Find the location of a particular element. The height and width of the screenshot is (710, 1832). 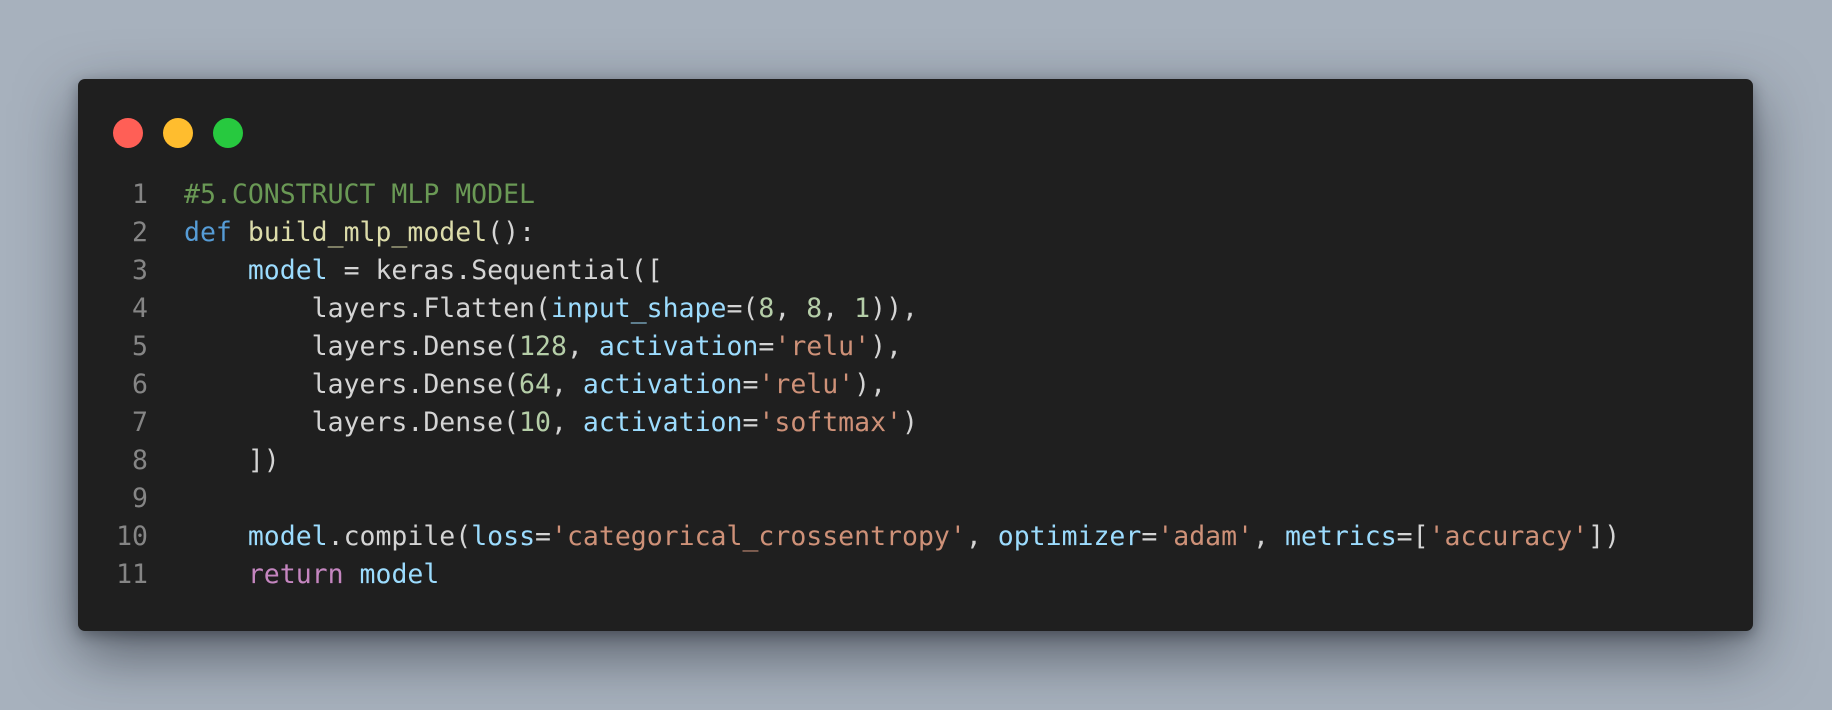

line-source: layers.Dense(128, activation='relu'), is located at coordinates (543, 347).